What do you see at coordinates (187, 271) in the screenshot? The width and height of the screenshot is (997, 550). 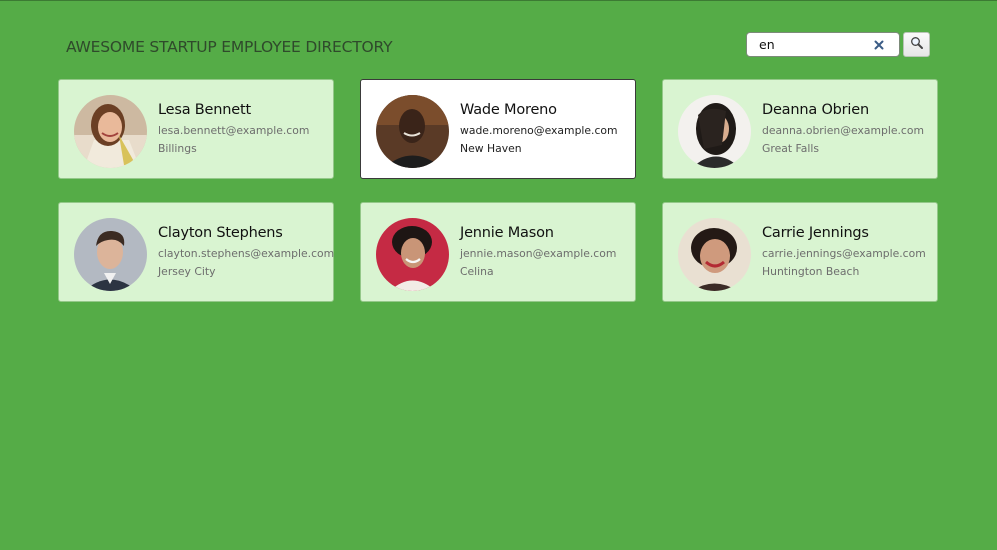 I see `employee-city: Jersey City` at bounding box center [187, 271].